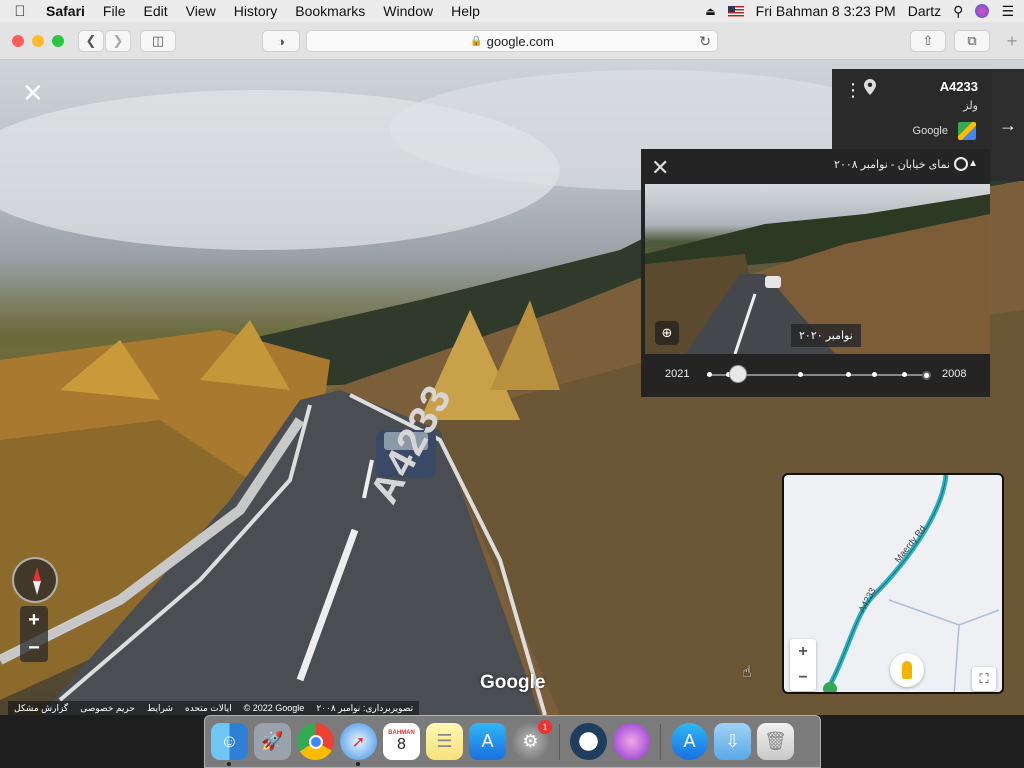  I want to click on capture-date-label: تصویربرداری: نوامبر ۲۰۰۸, so click(365, 707).